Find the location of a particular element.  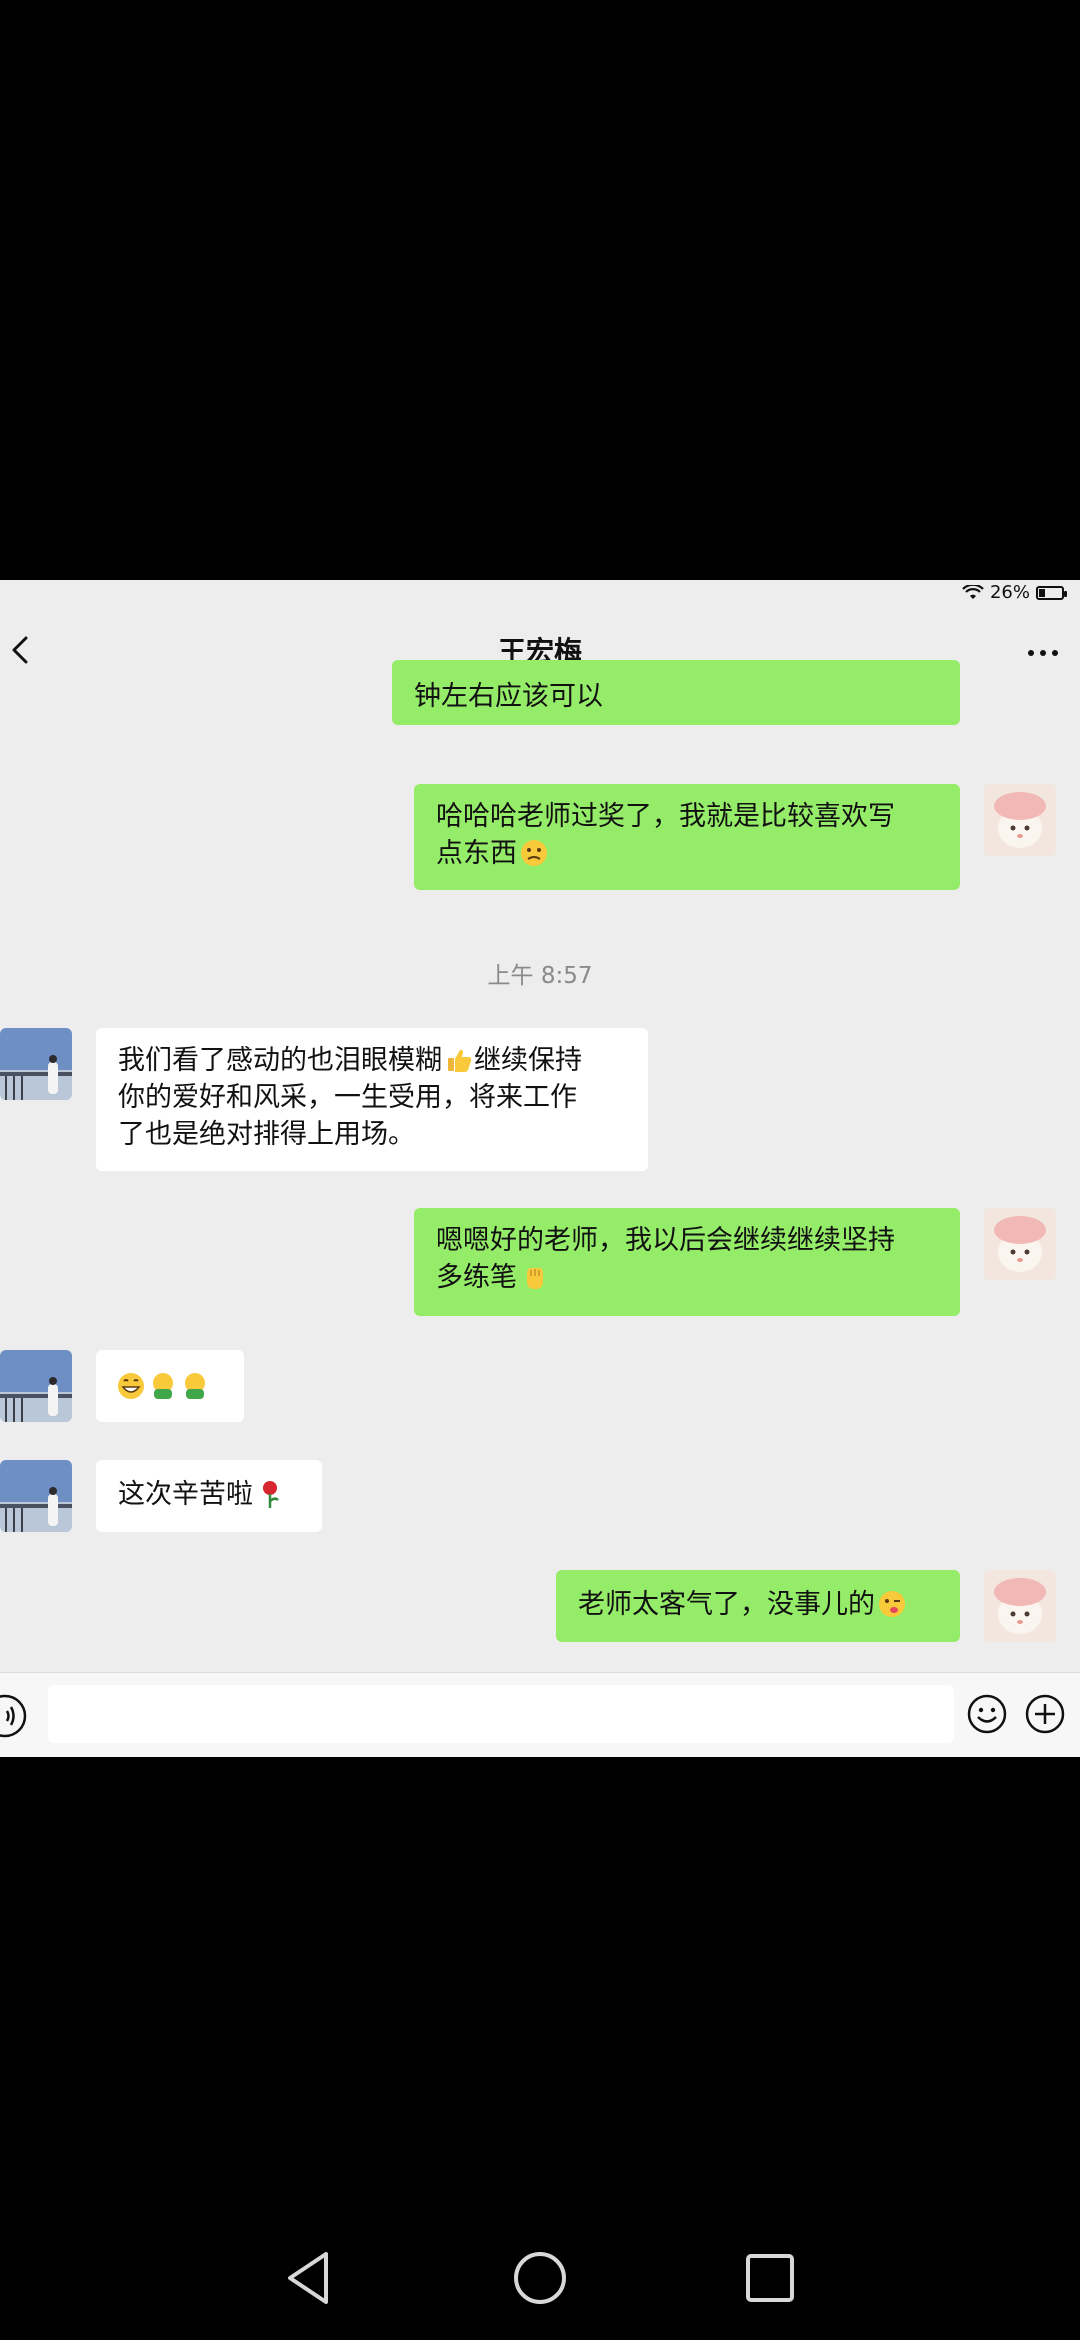

message-text: 这次辛苦啦 is located at coordinates (185, 1494).